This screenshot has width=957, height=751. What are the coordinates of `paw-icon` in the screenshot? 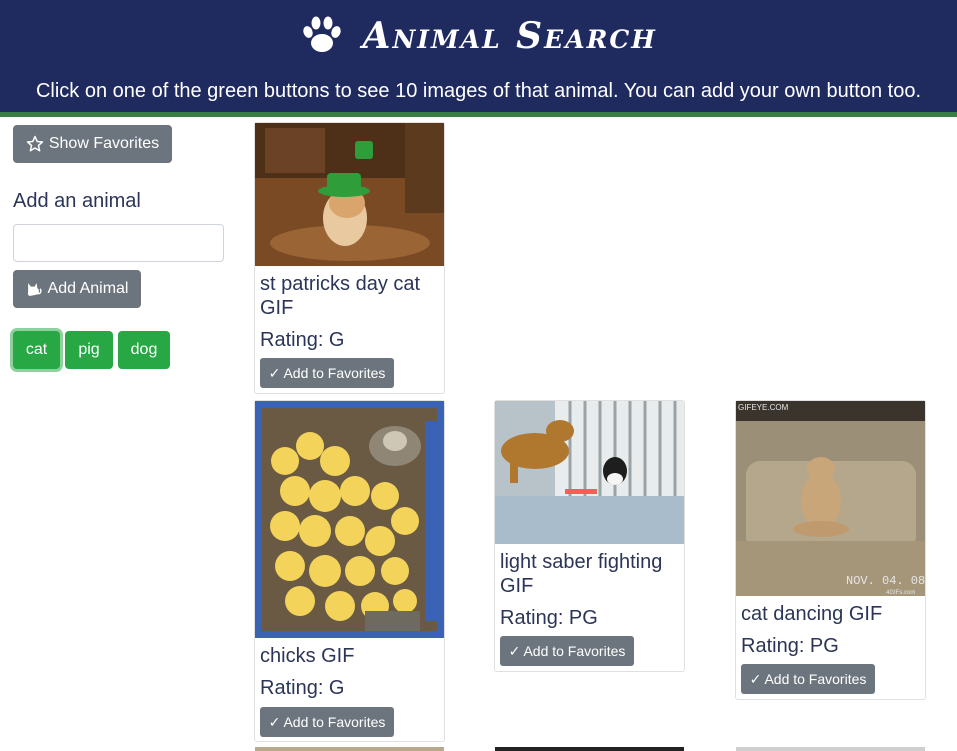 It's located at (322, 34).